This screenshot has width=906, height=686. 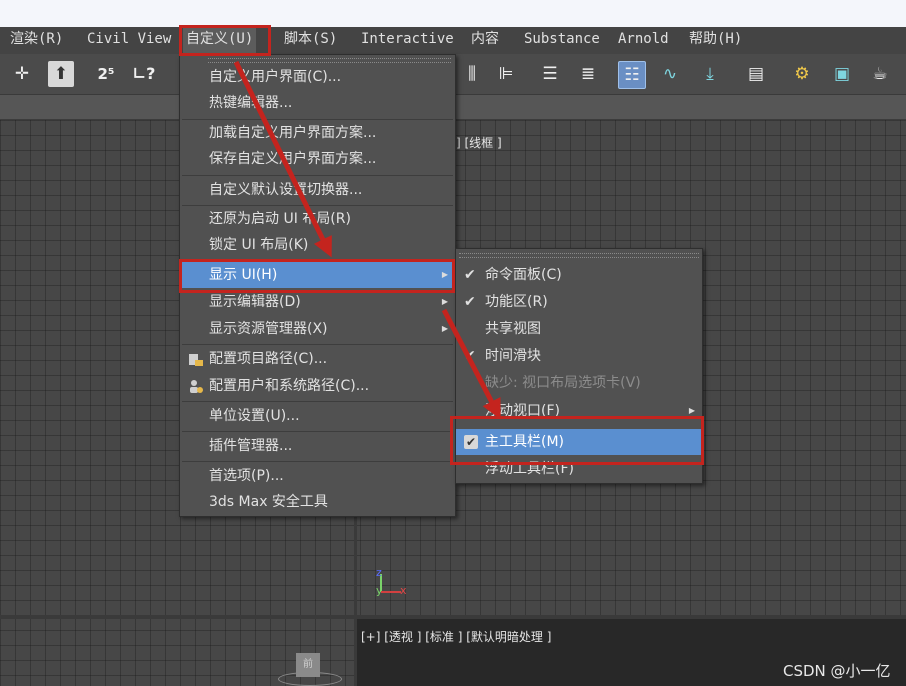 I want to click on menu-arnold: Arnold, so click(x=643, y=40).